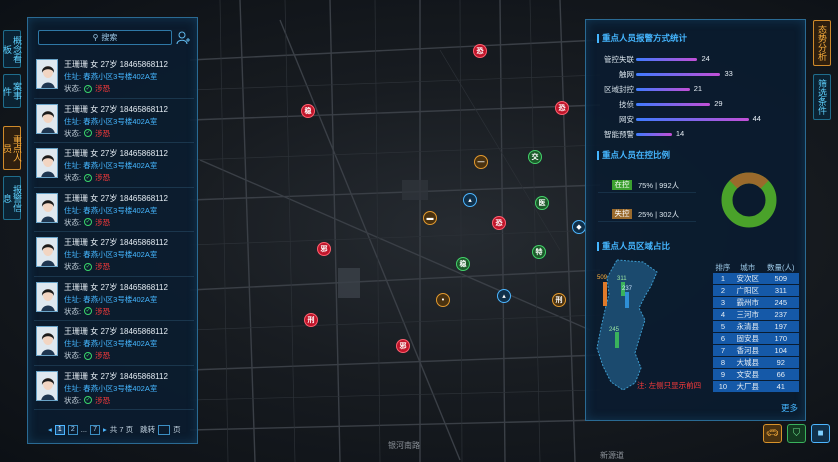 The image size is (838, 462). Describe the element at coordinates (430, 218) in the screenshot. I see `police-marker: ▬` at that location.